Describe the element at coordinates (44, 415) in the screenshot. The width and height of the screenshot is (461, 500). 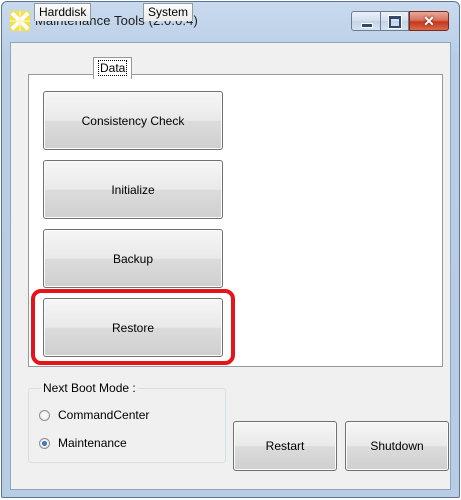
I see `radio-commandcenter-circle` at that location.